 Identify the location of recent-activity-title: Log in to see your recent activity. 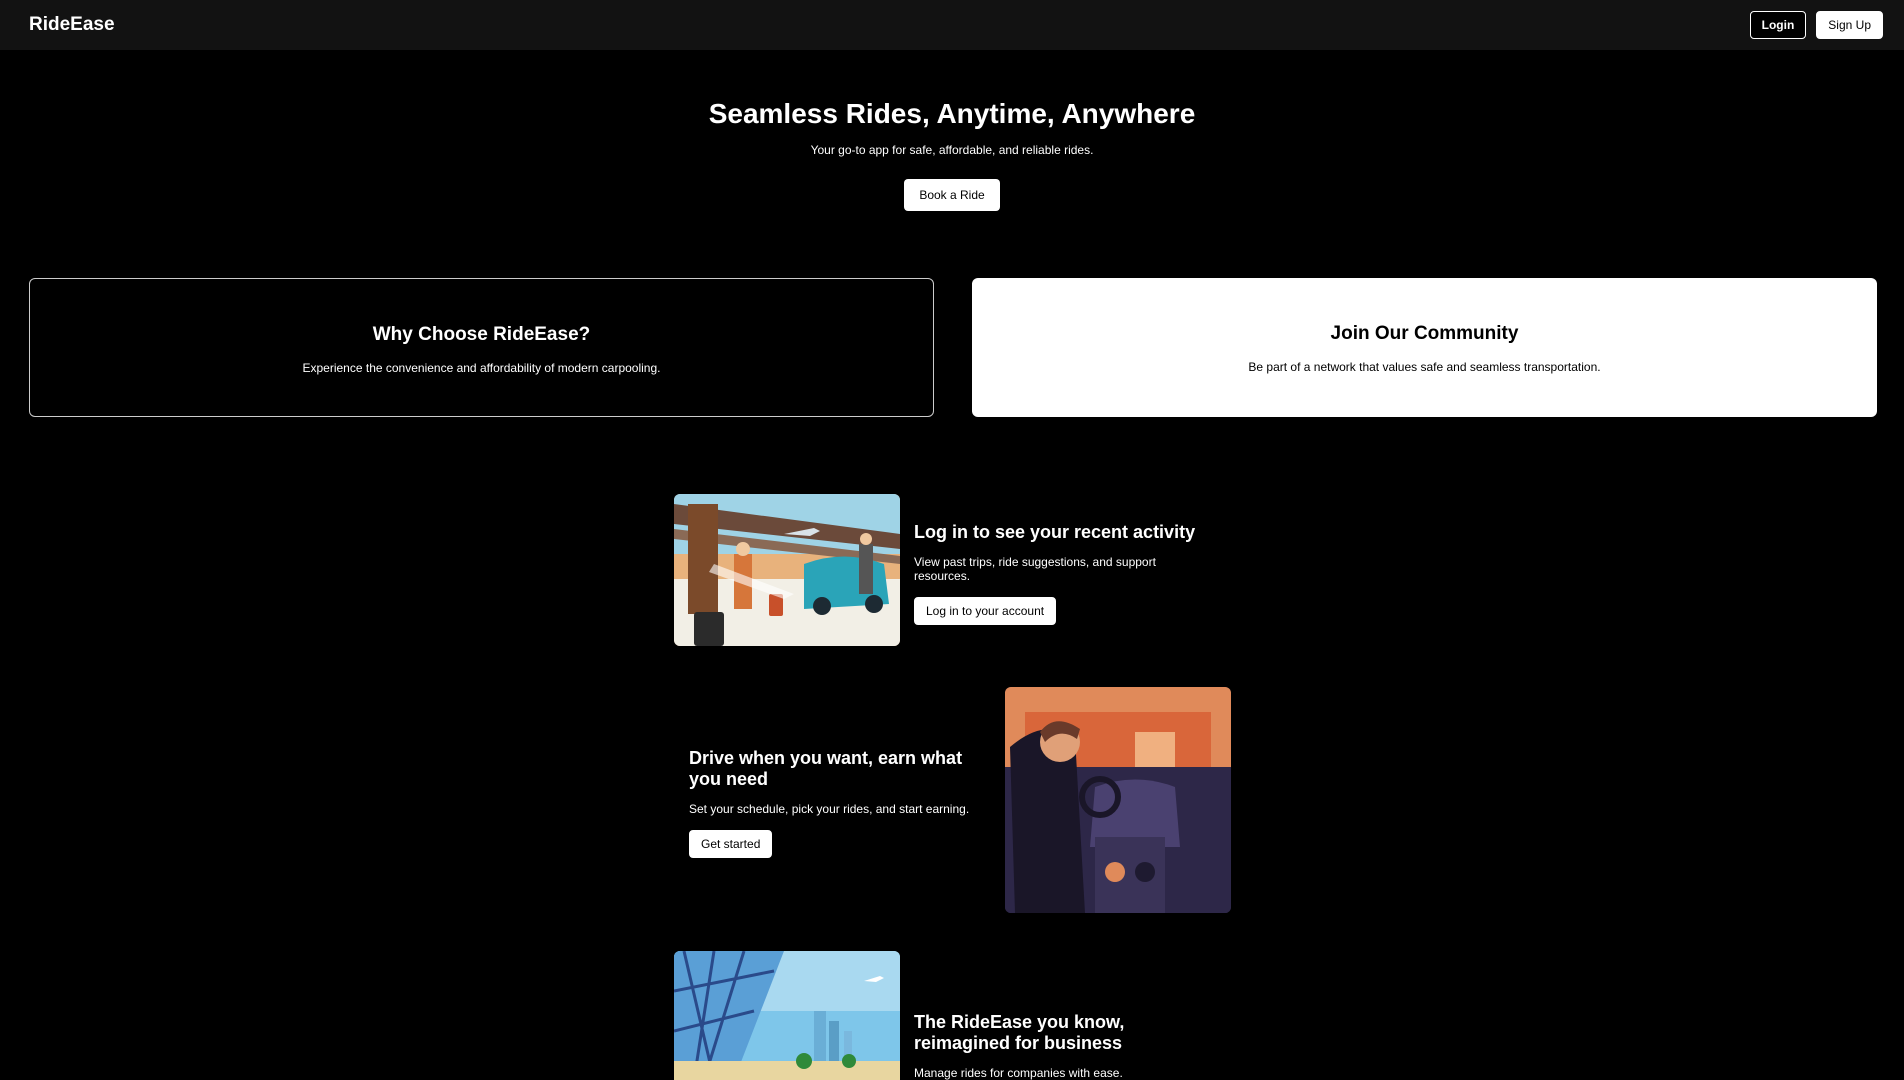
(1055, 532).